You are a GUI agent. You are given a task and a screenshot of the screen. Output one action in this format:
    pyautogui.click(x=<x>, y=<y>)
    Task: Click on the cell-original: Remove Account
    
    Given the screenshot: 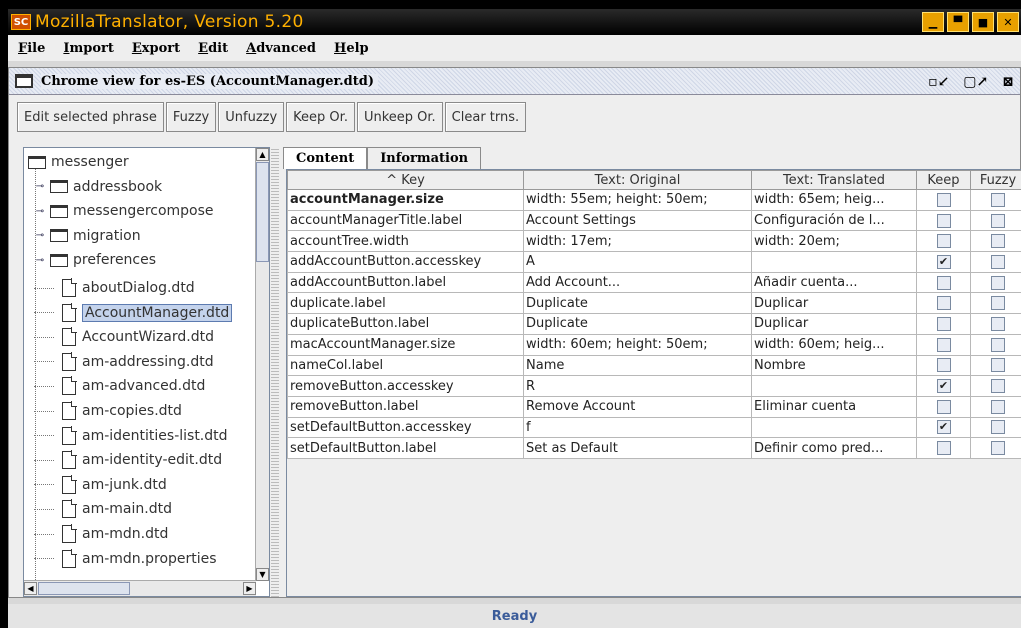 What is the action you would take?
    pyautogui.click(x=637, y=406)
    